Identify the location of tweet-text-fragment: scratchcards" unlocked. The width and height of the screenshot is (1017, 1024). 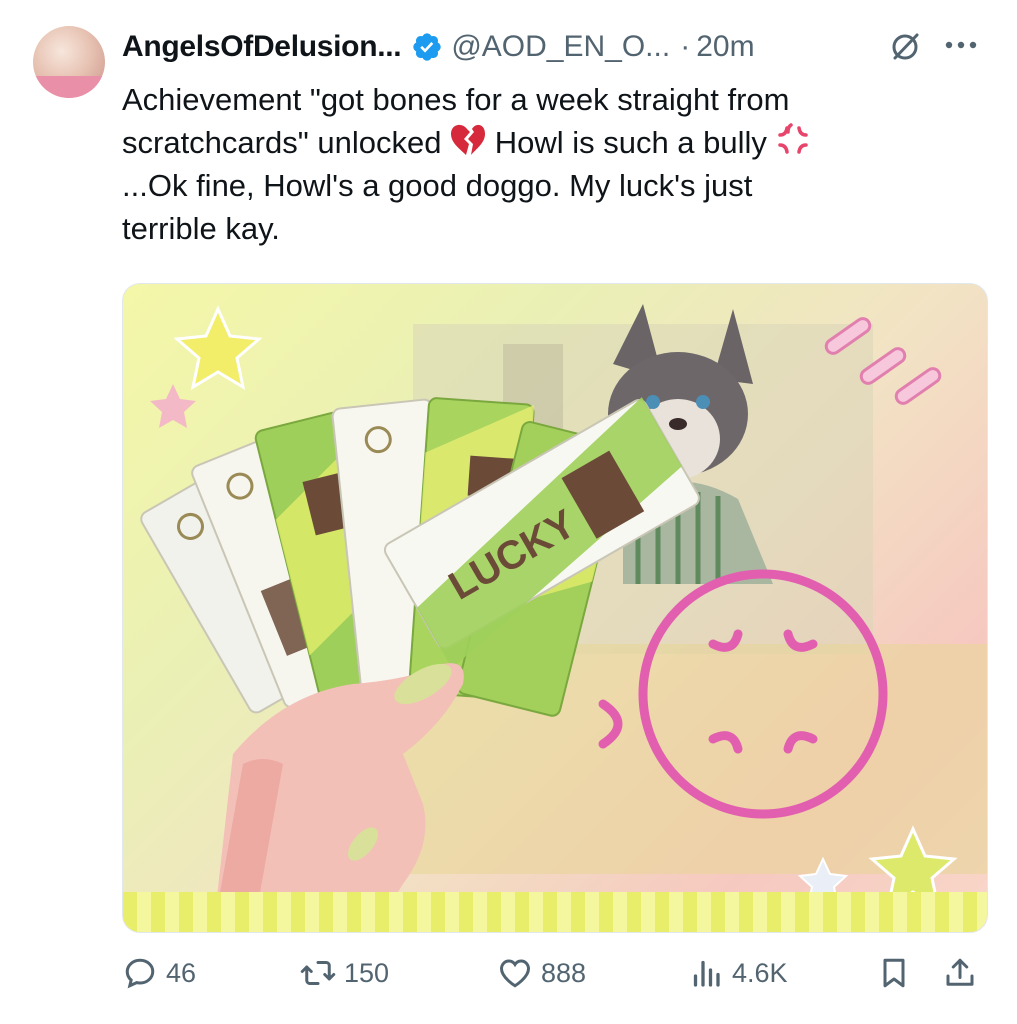
(282, 142).